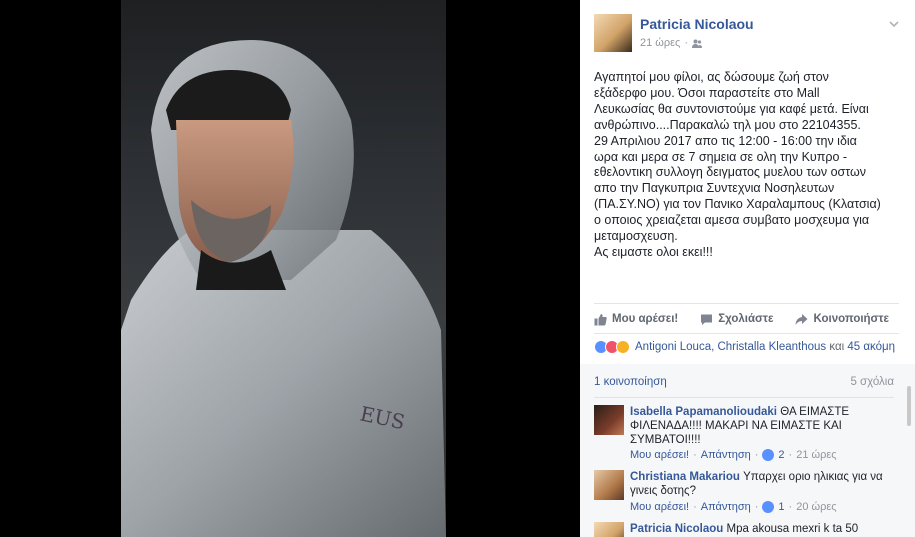 This screenshot has height=537, width=915. Describe the element at coordinates (630, 382) in the screenshot. I see `shares-count: 1 κοινοποίηση` at that location.